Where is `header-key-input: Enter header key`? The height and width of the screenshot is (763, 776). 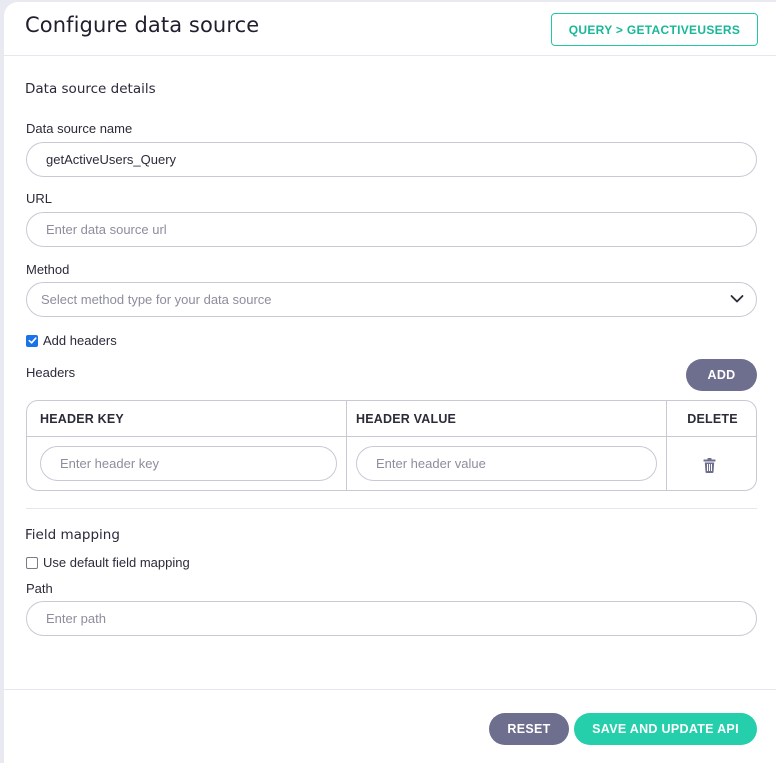 header-key-input: Enter header key is located at coordinates (188, 463).